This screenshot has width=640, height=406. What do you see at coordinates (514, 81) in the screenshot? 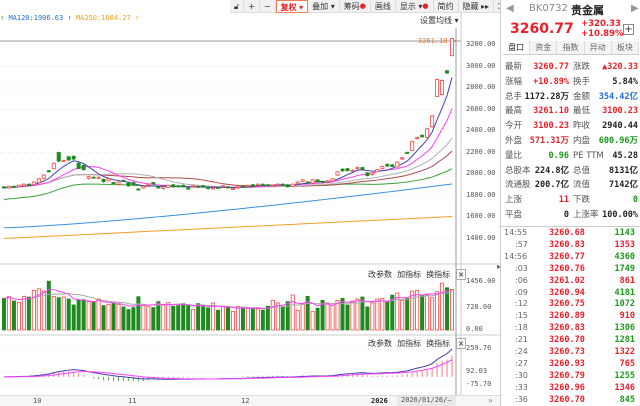
I see `quote-label: 涨幅` at bounding box center [514, 81].